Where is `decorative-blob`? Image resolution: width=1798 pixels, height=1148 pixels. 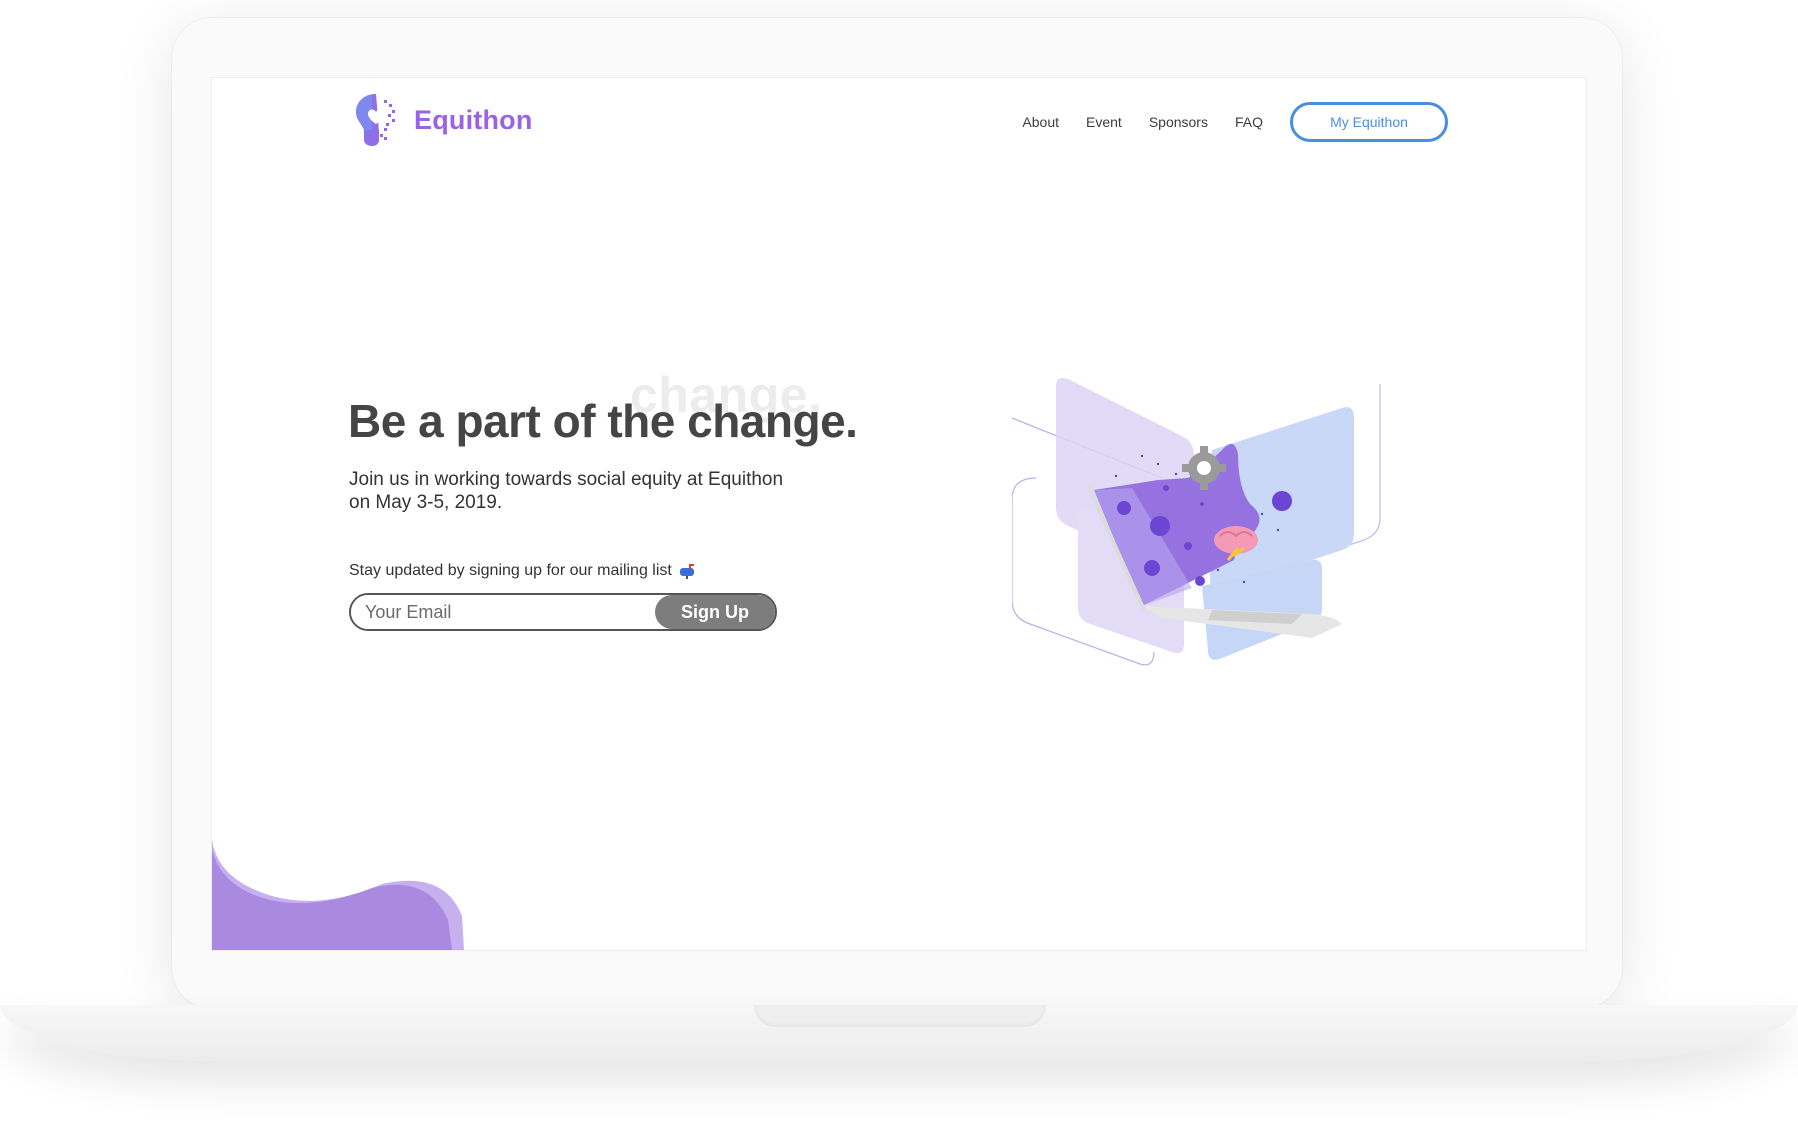 decorative-blob is located at coordinates (338, 895).